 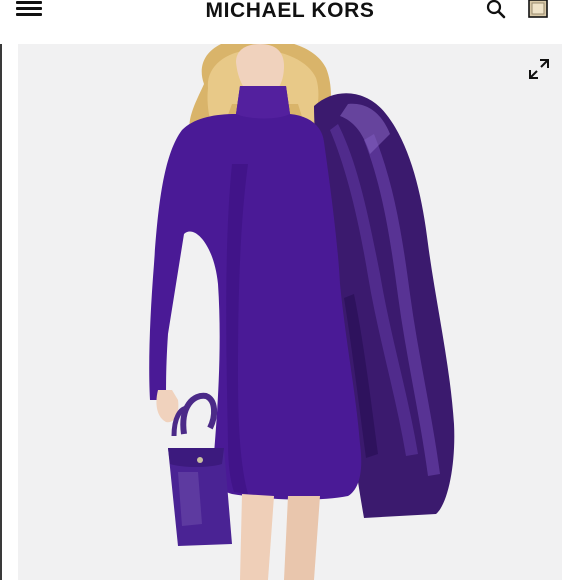 I want to click on site-header: MICHAEL KORS, so click(x=290, y=22).